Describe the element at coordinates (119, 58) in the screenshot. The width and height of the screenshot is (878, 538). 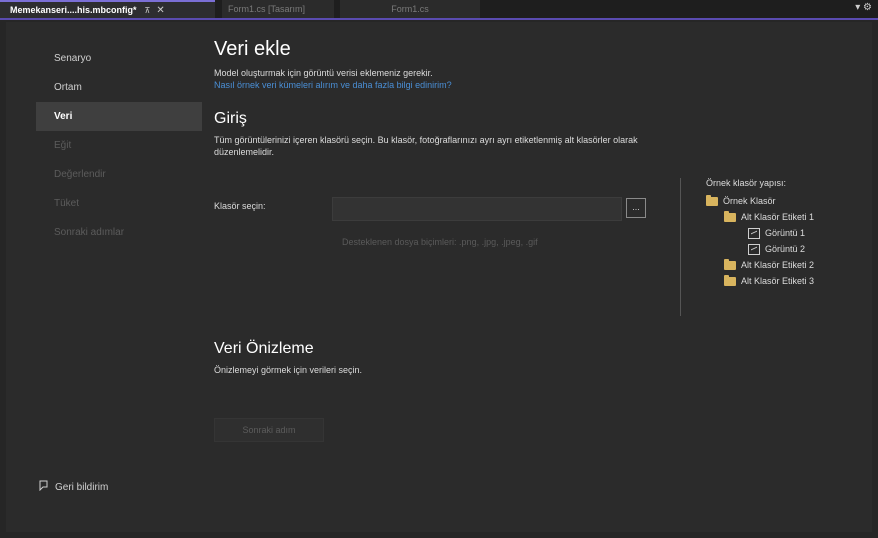
I see `sidebar-item-scenario: Senaryo` at that location.